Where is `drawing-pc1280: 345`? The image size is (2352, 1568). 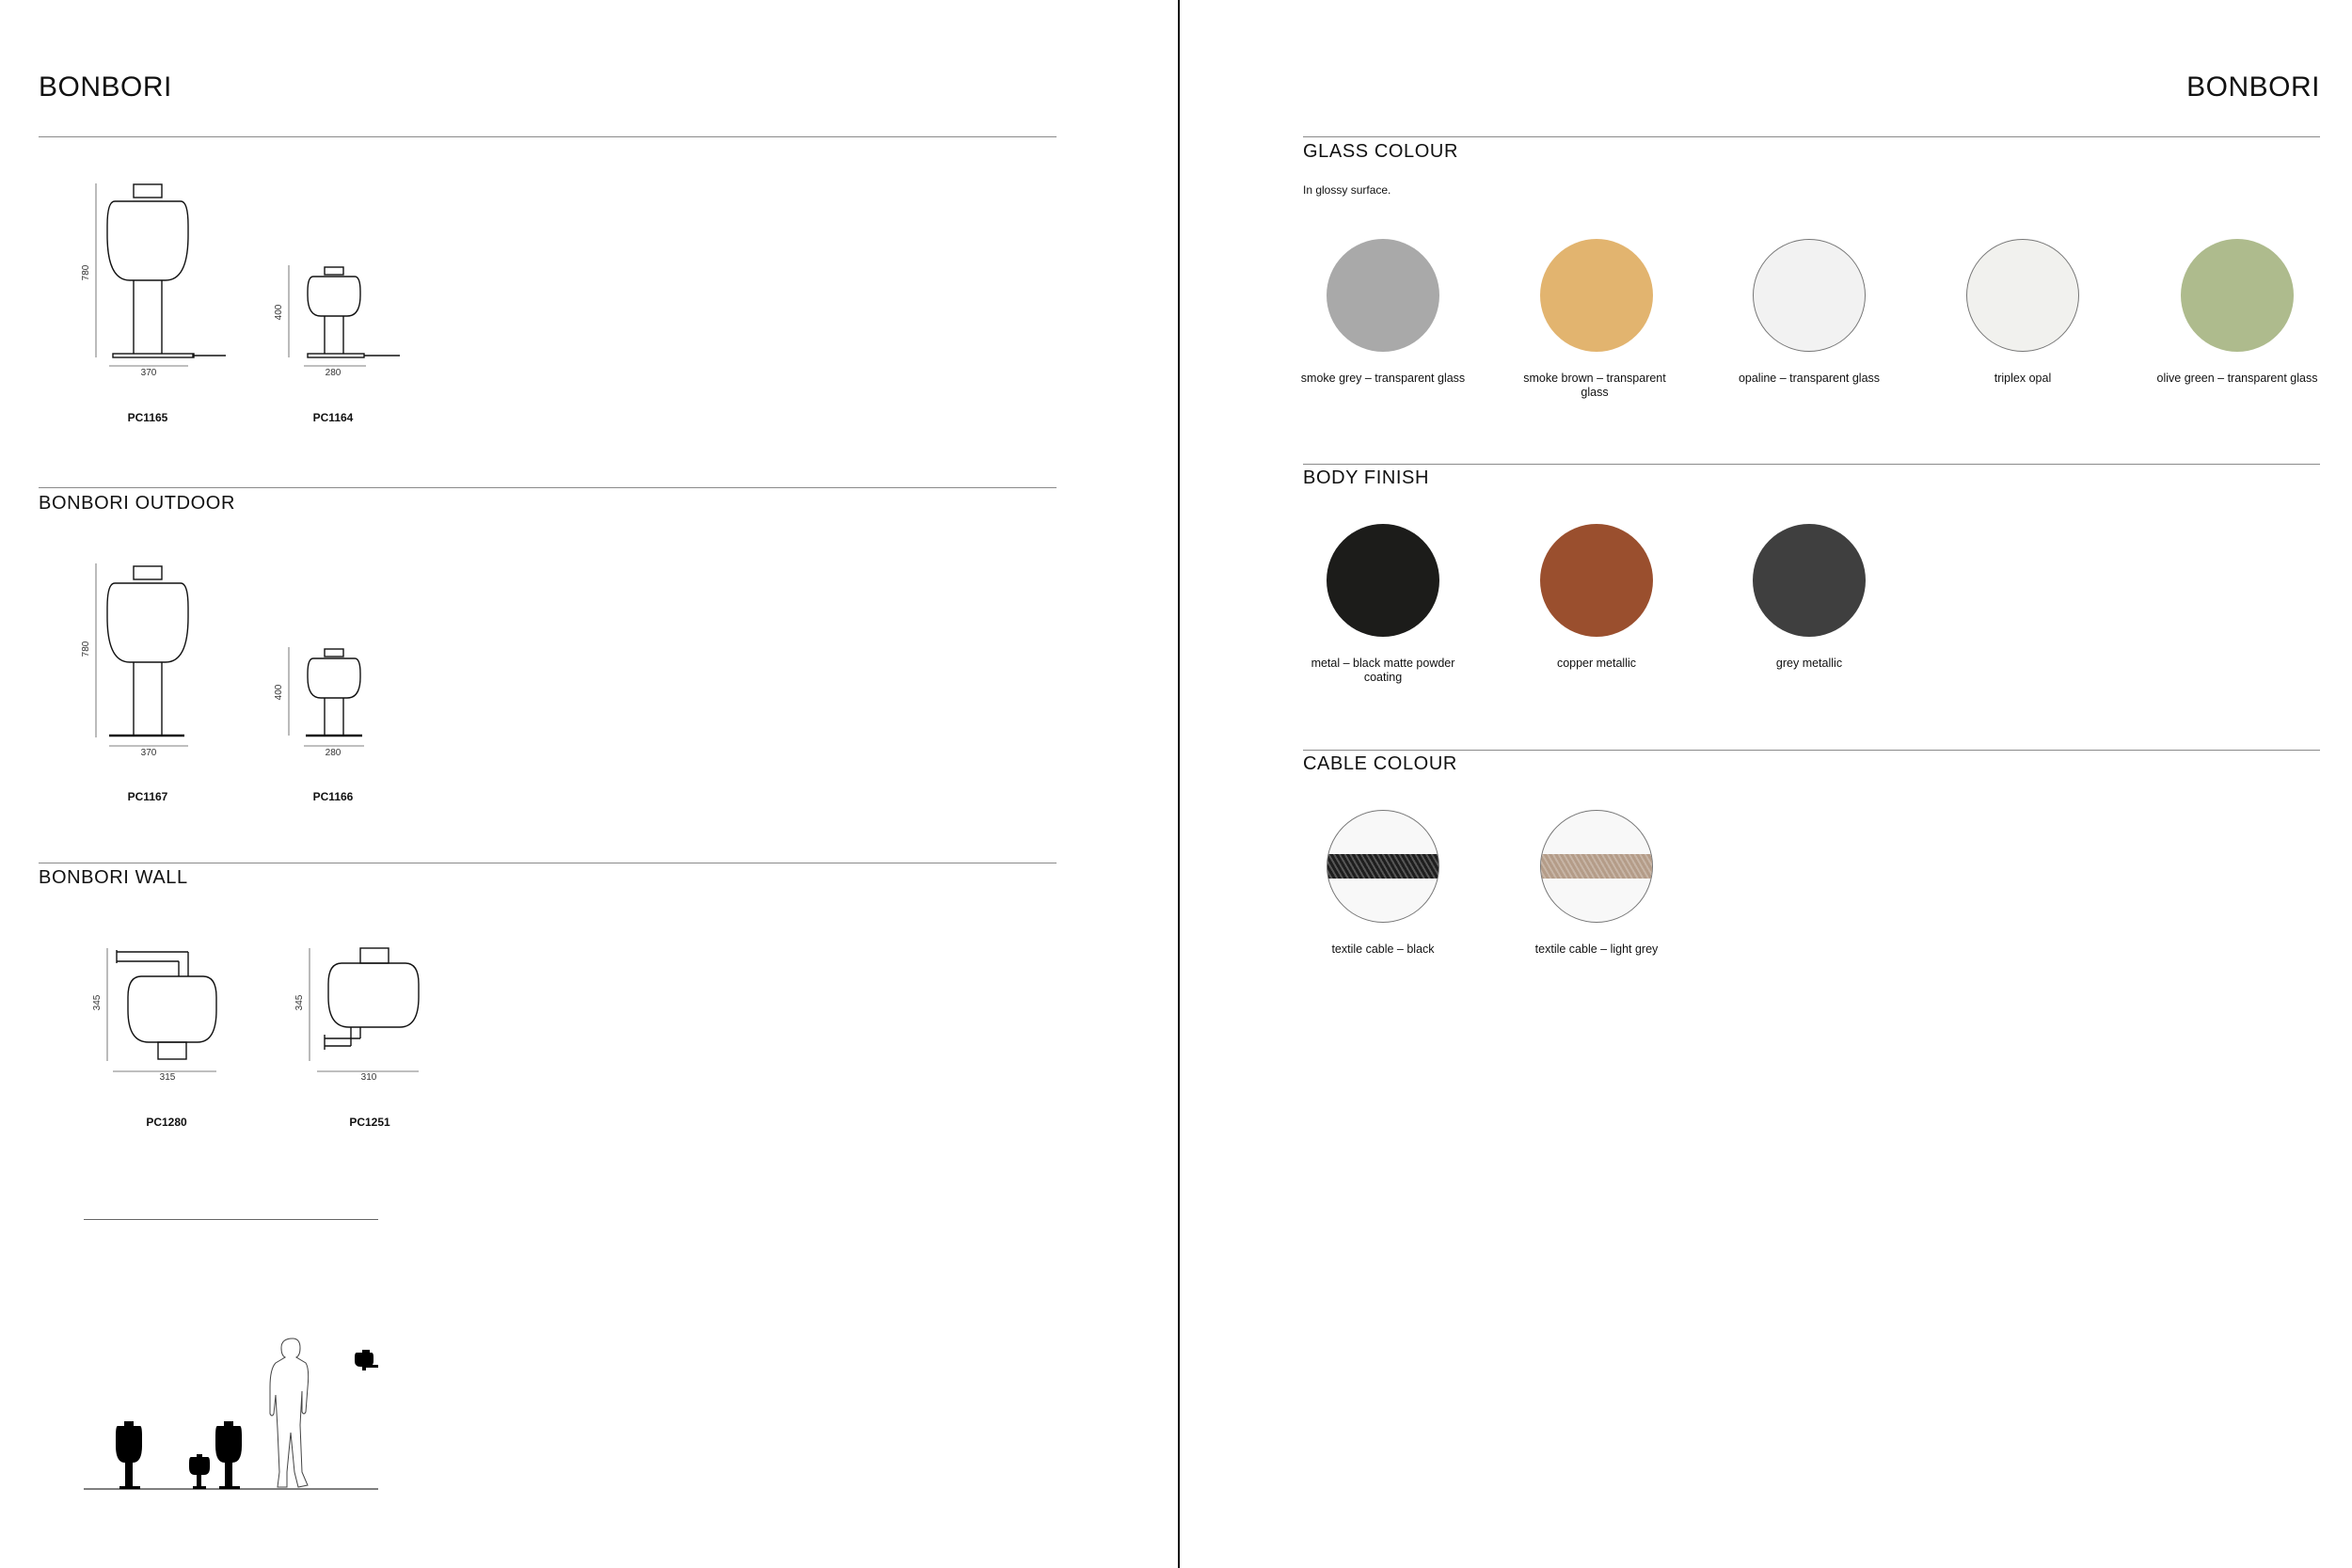 drawing-pc1280: 345 is located at coordinates (154, 1010).